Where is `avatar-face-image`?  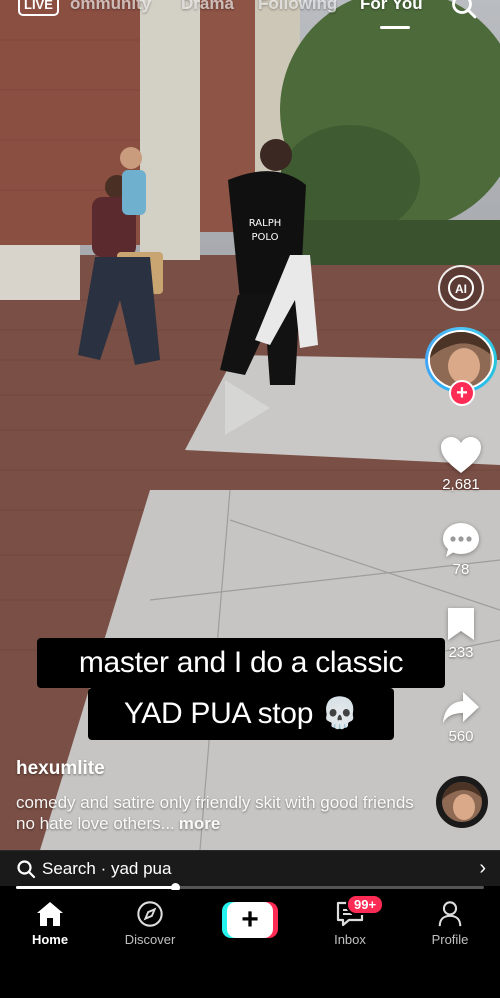
avatar-face-image is located at coordinates (460, 359).